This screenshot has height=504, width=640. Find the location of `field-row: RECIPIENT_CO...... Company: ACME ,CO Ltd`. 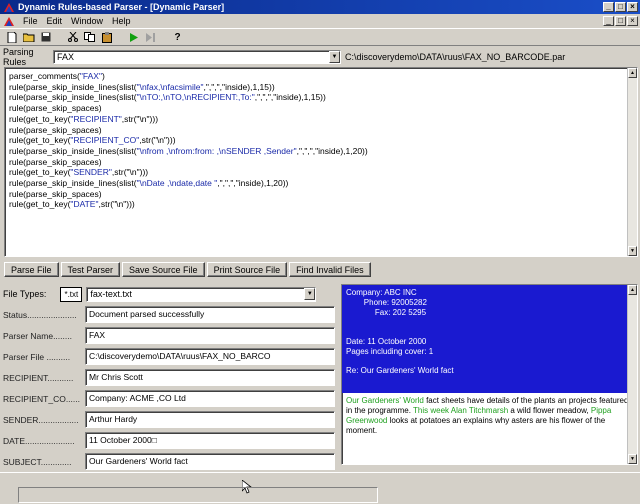

field-row: RECIPIENT_CO...... Company: ACME ,CO Ltd is located at coordinates (170, 398).